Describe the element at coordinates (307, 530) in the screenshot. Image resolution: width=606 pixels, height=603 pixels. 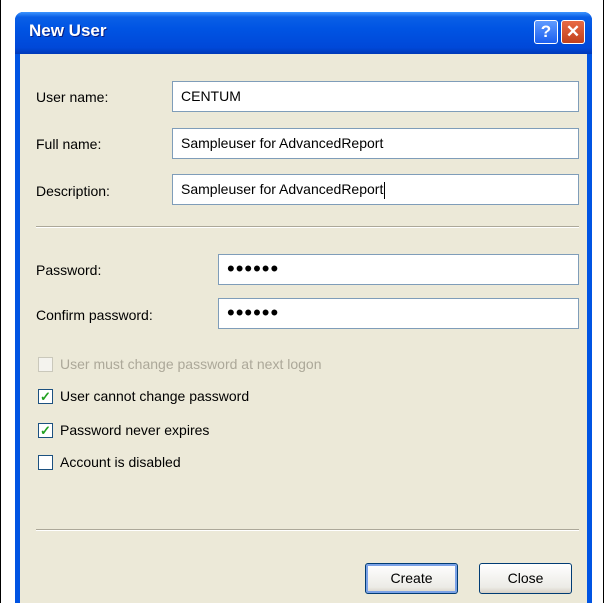
I see `separator-bottom` at that location.